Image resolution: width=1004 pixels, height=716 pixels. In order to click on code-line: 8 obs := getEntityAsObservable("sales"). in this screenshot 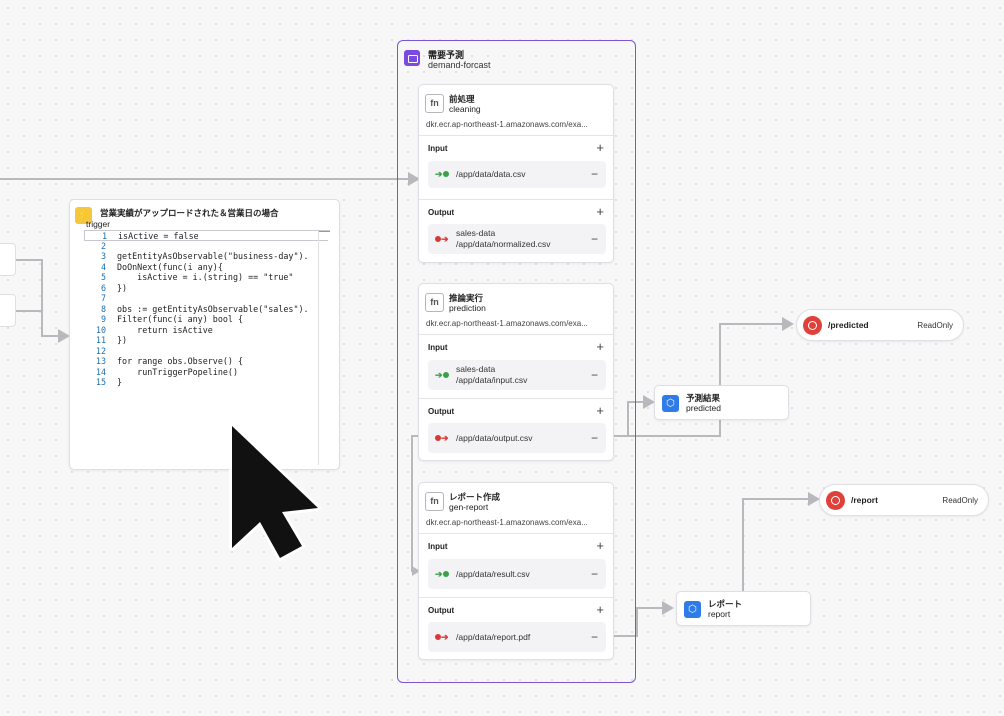, I will do `click(206, 309)`.